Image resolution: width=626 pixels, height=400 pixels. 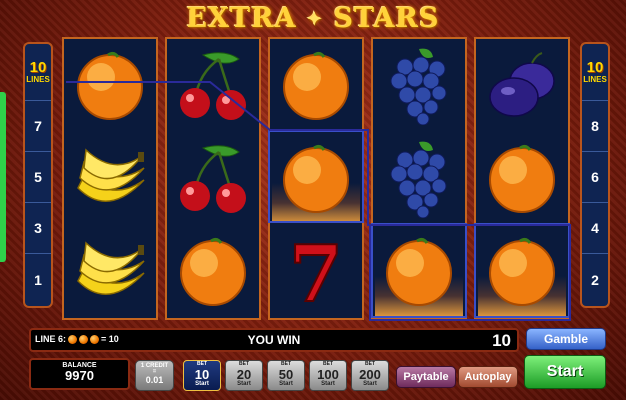 What do you see at coordinates (38, 228) in the screenshot?
I see `line-number-3: 3` at bounding box center [38, 228].